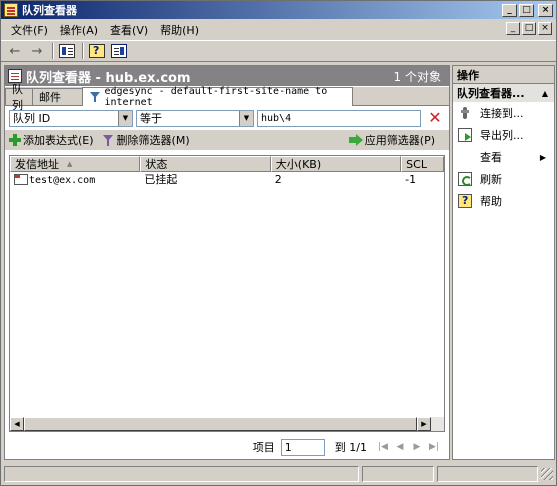 This screenshot has width=557, height=486. Describe the element at coordinates (179, 30) in the screenshot. I see `menu-help: 帮助(H)` at that location.